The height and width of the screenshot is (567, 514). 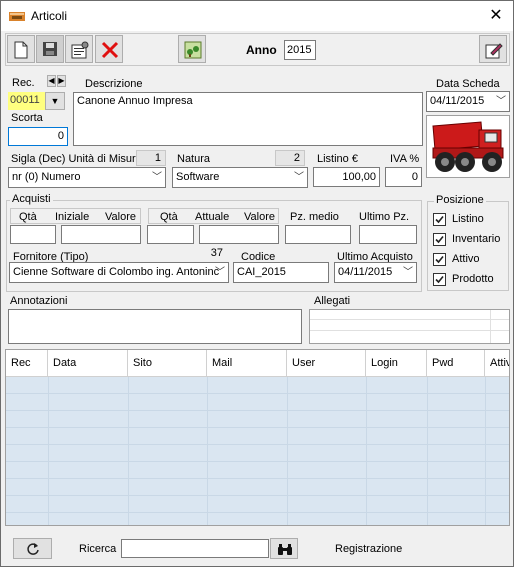 What do you see at coordinates (49, 16) in the screenshot?
I see `window-title: Articoli` at bounding box center [49, 16].